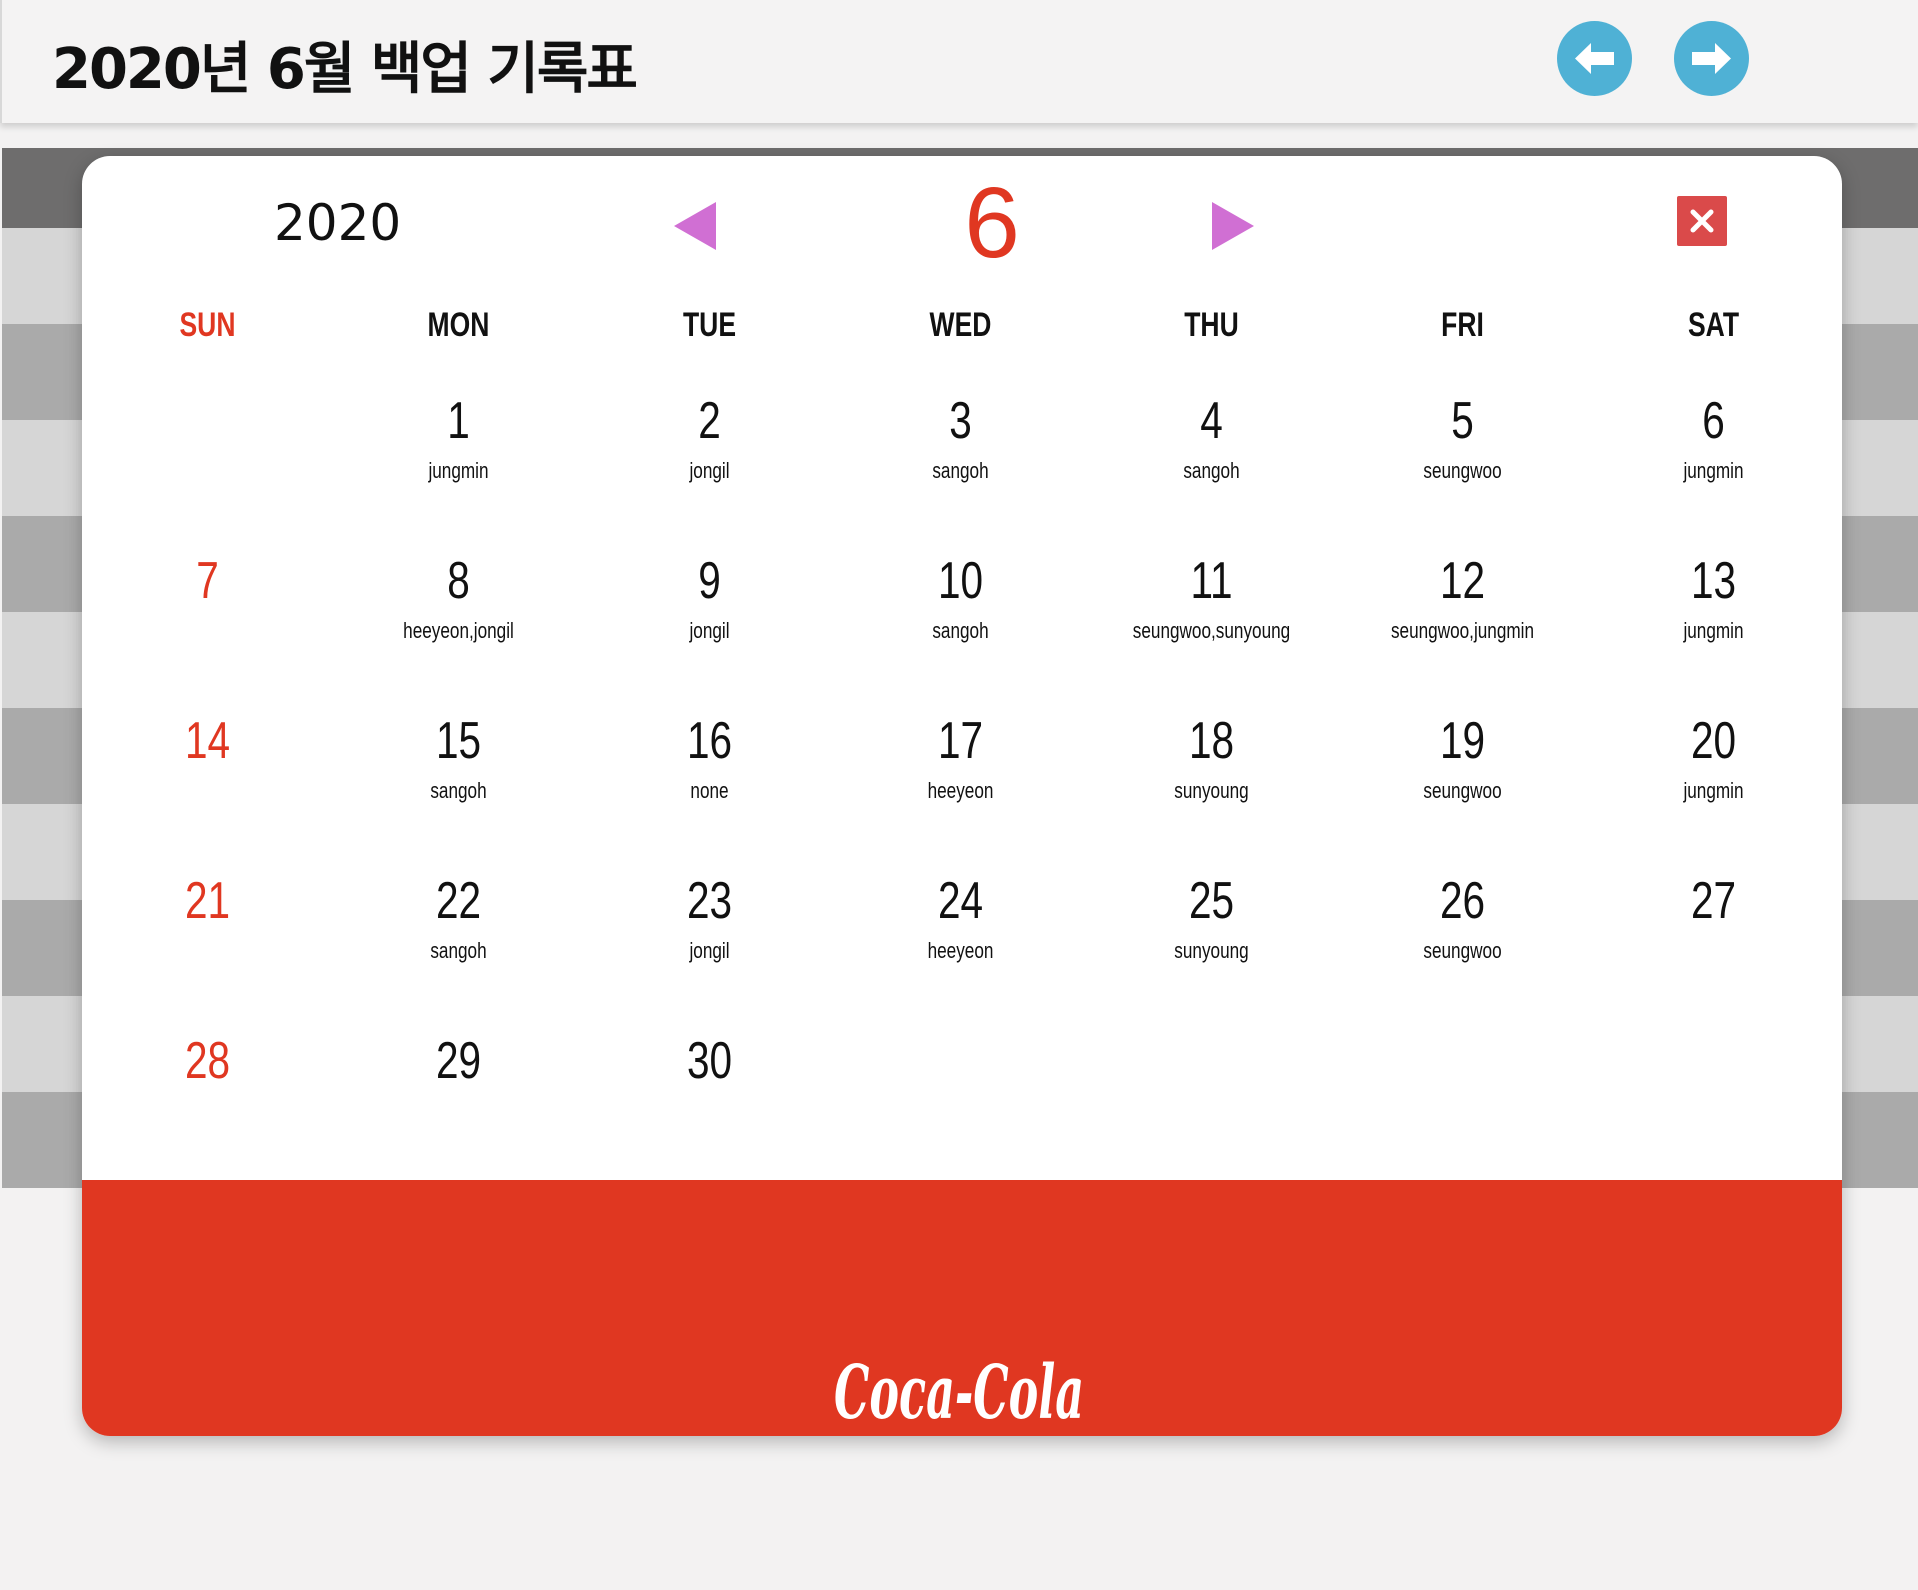 The width and height of the screenshot is (1918, 1590). Describe the element at coordinates (960, 950) in the screenshot. I see `backup-assignees: heeyeon` at that location.